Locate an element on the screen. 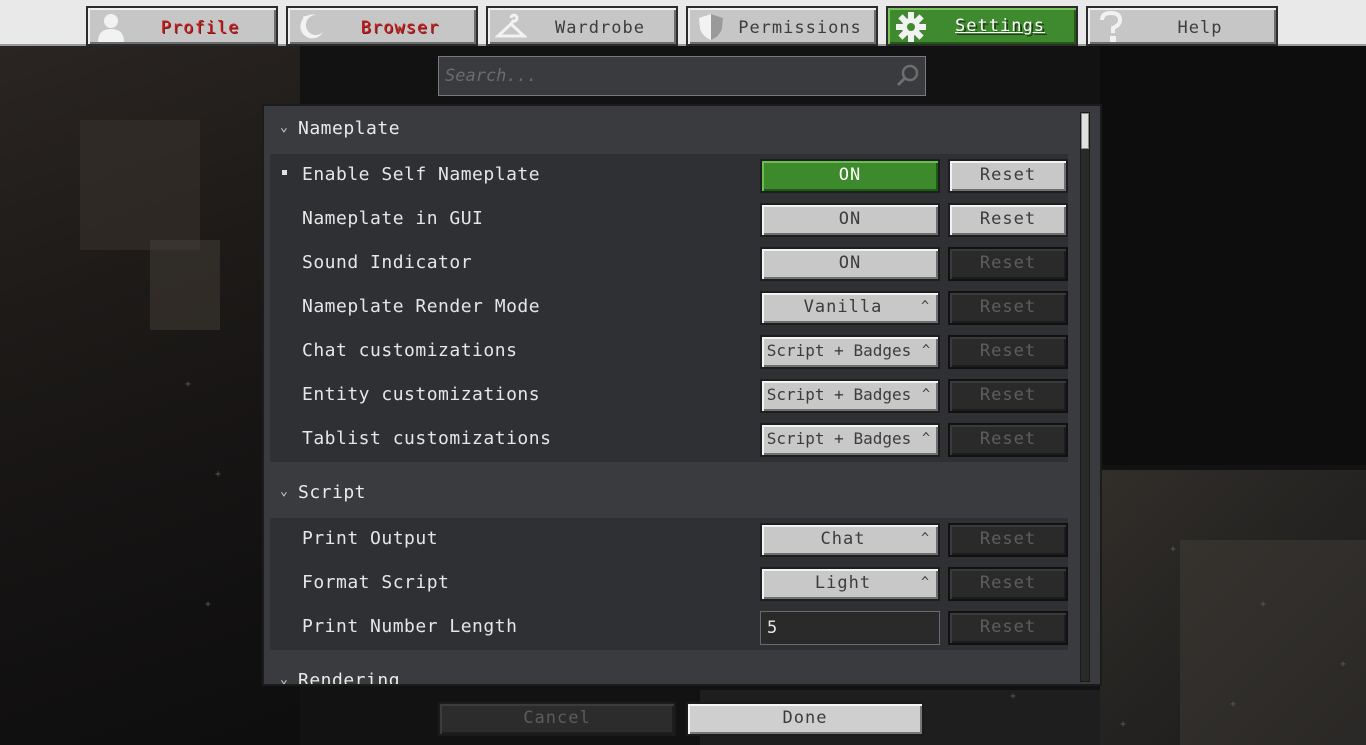 This screenshot has width=1366, height=745. setting-row: Format Script Light ^ Reset is located at coordinates (669, 584).